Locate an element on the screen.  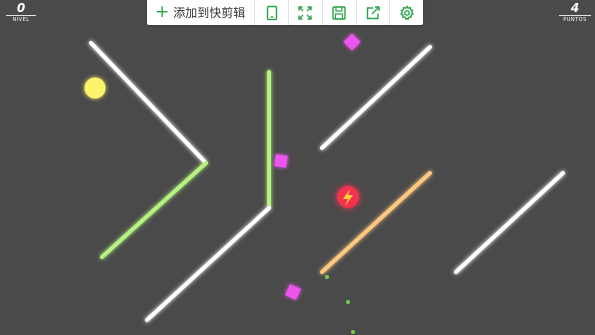
ball is located at coordinates (95, 88).